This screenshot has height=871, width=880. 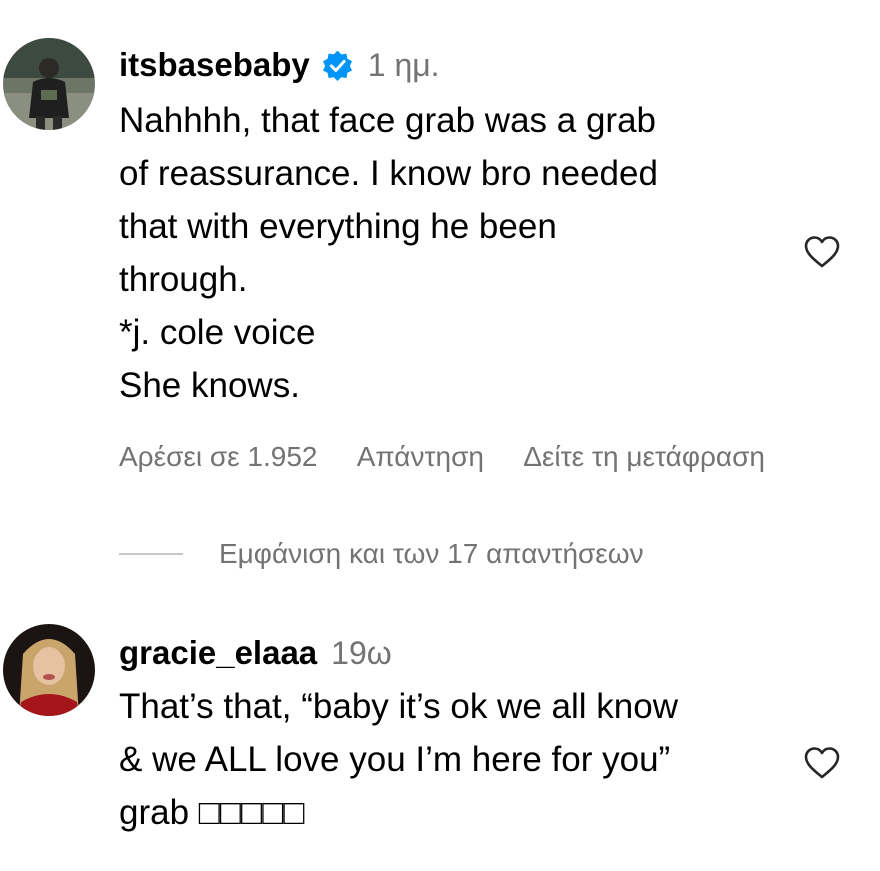 I want to click on replies-divider, so click(x=151, y=554).